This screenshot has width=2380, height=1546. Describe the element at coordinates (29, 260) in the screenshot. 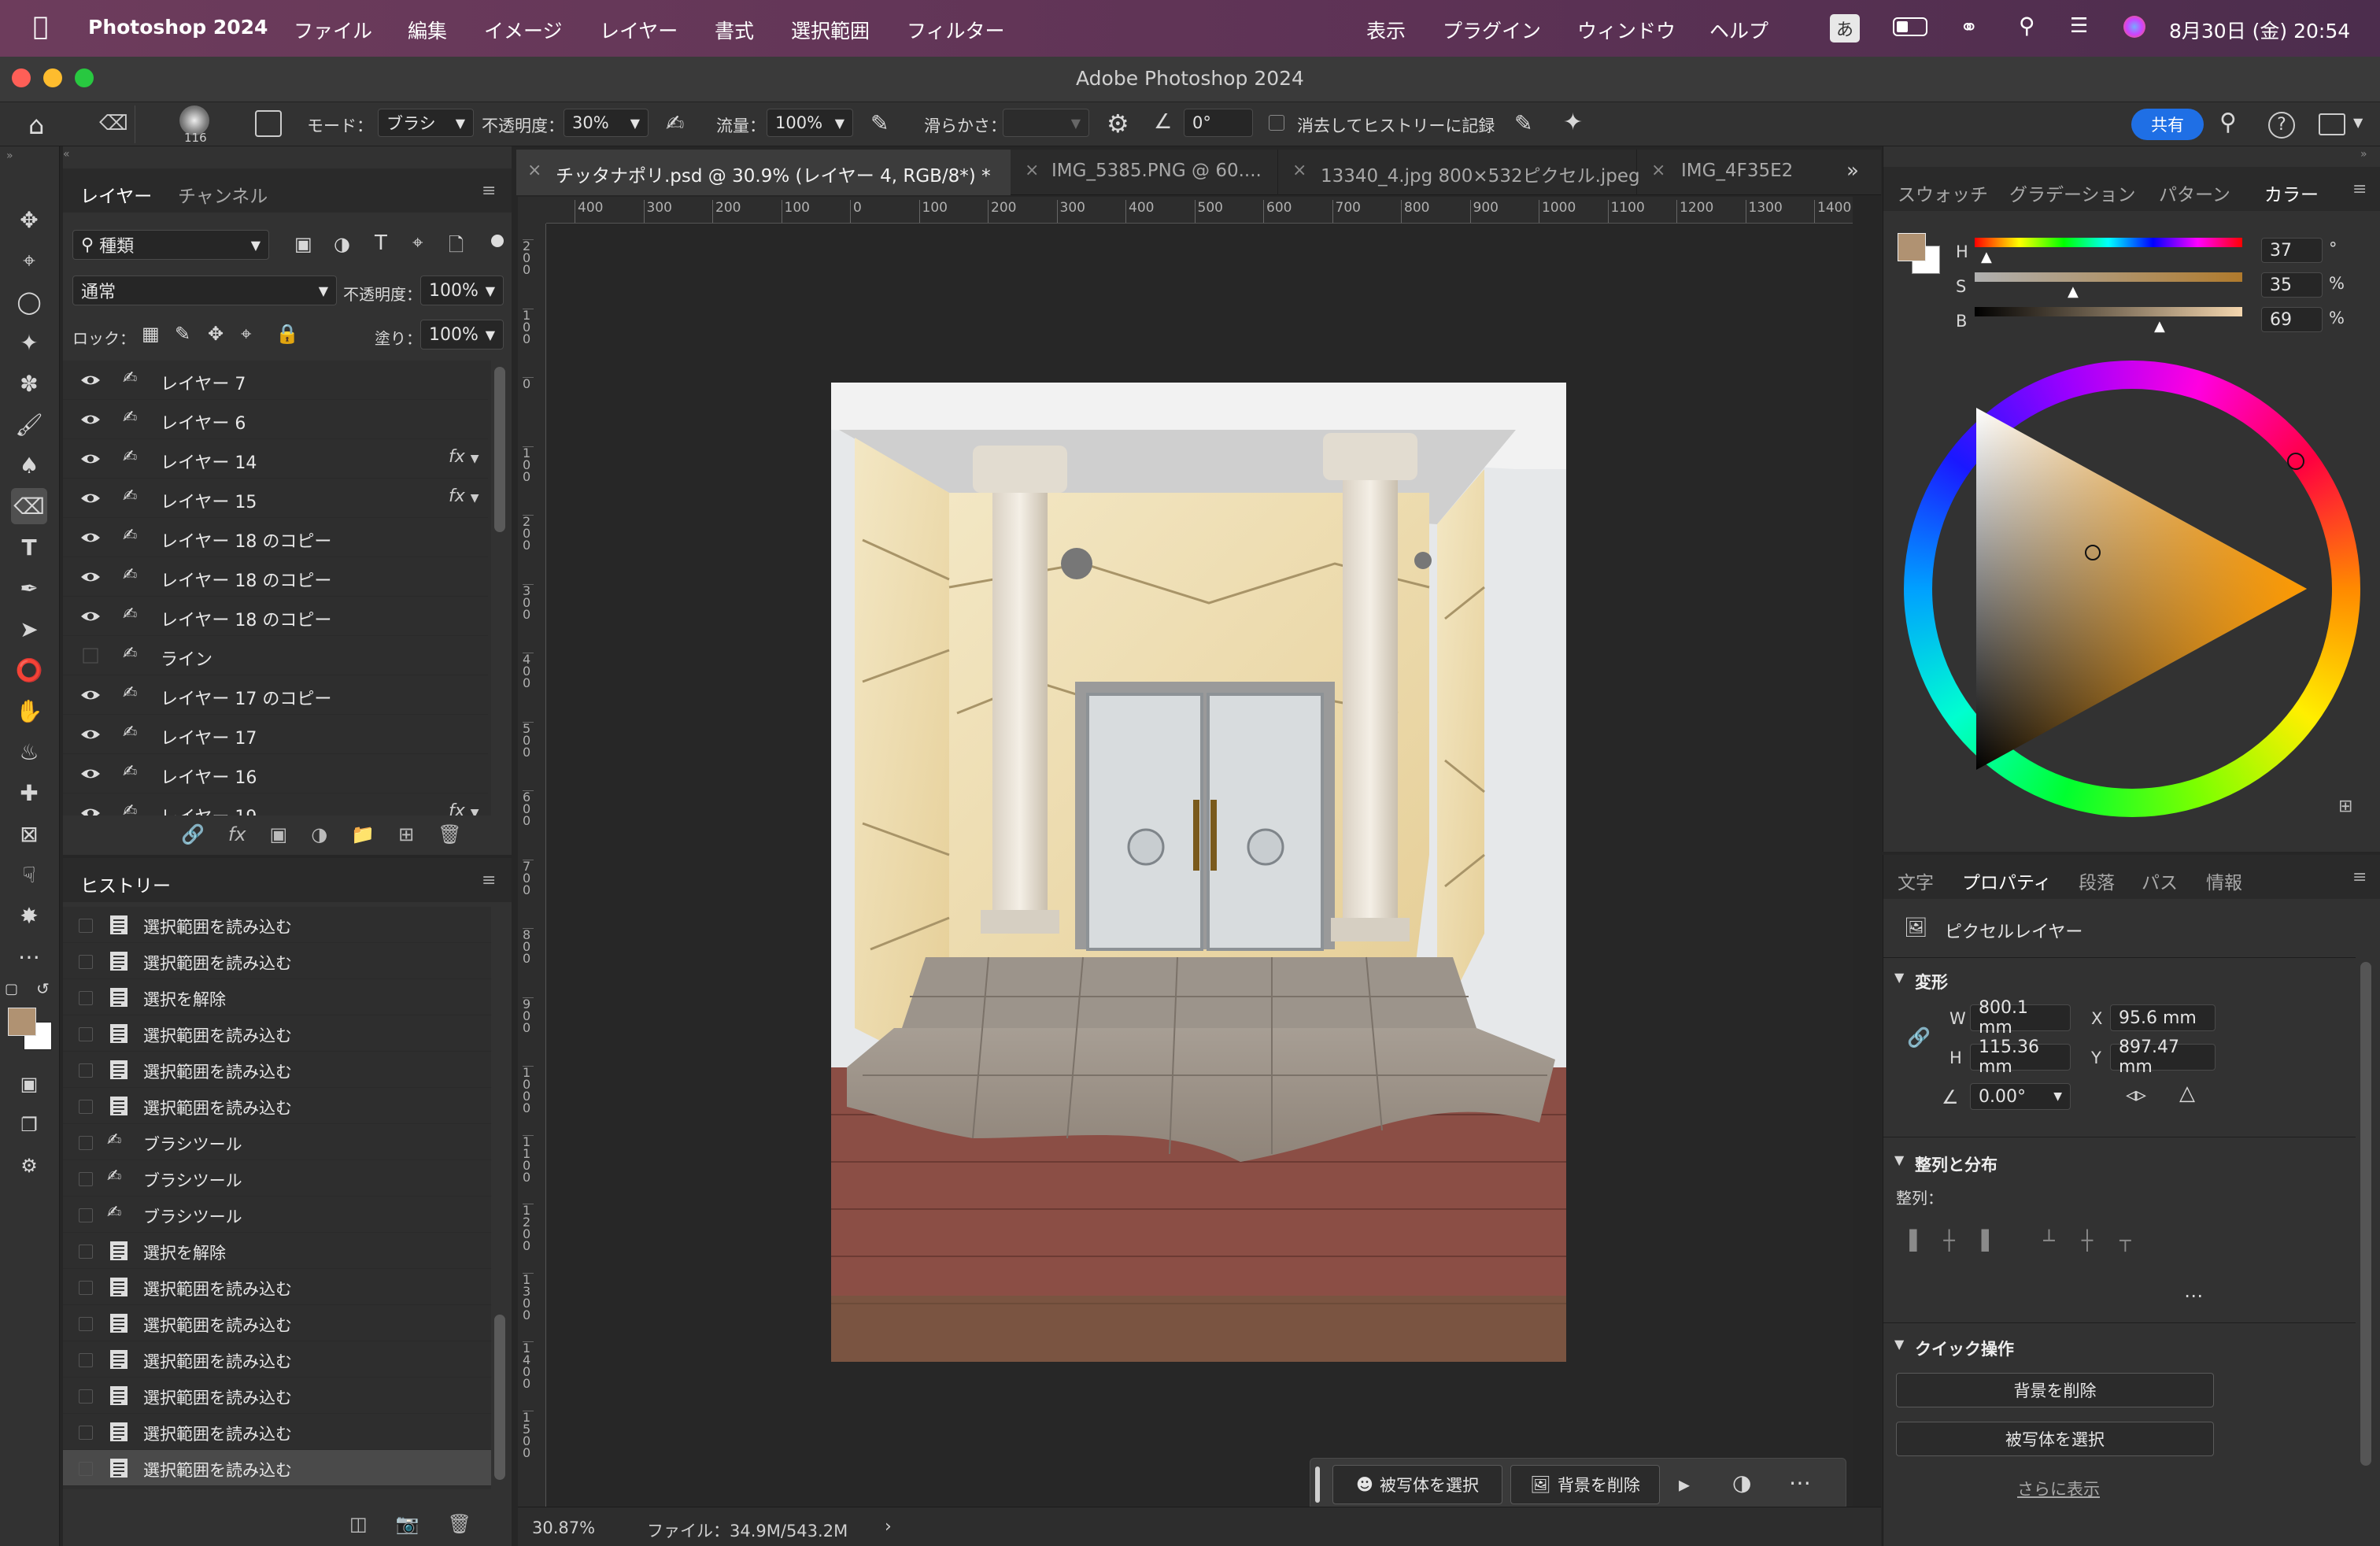

I see `crop-tool-icon: ⌖` at that location.